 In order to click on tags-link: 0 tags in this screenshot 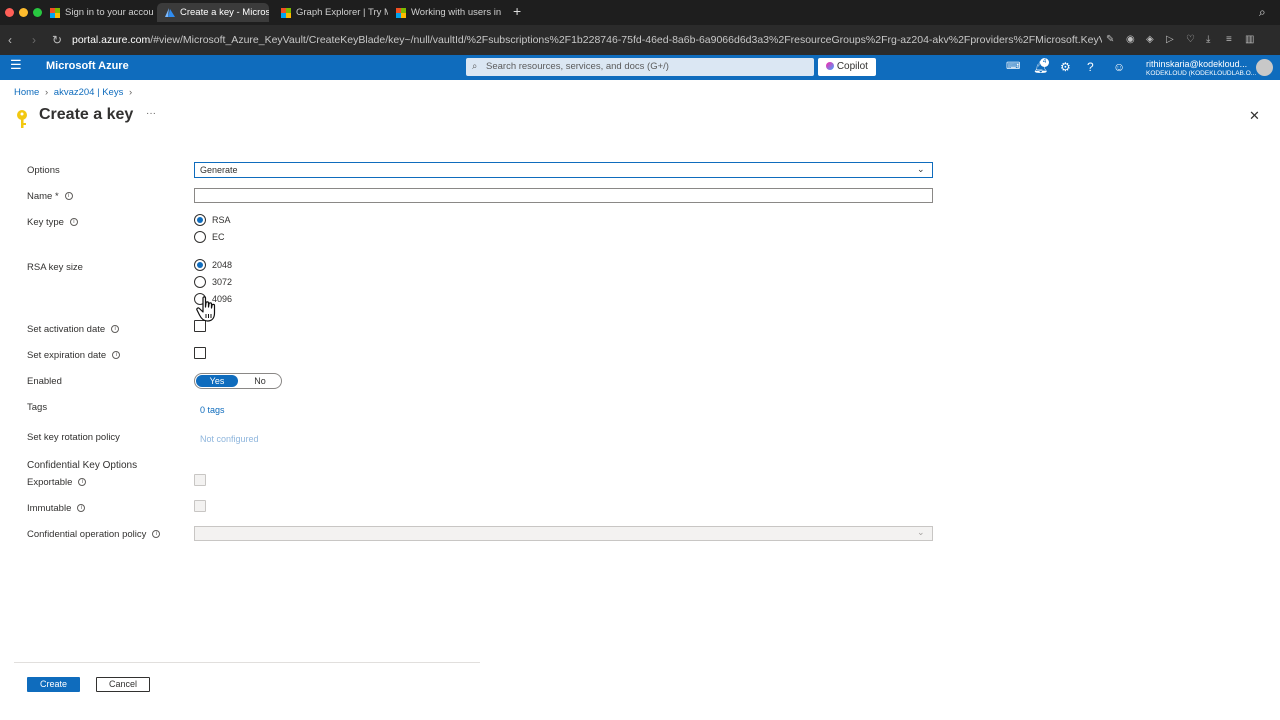, I will do `click(212, 410)`.